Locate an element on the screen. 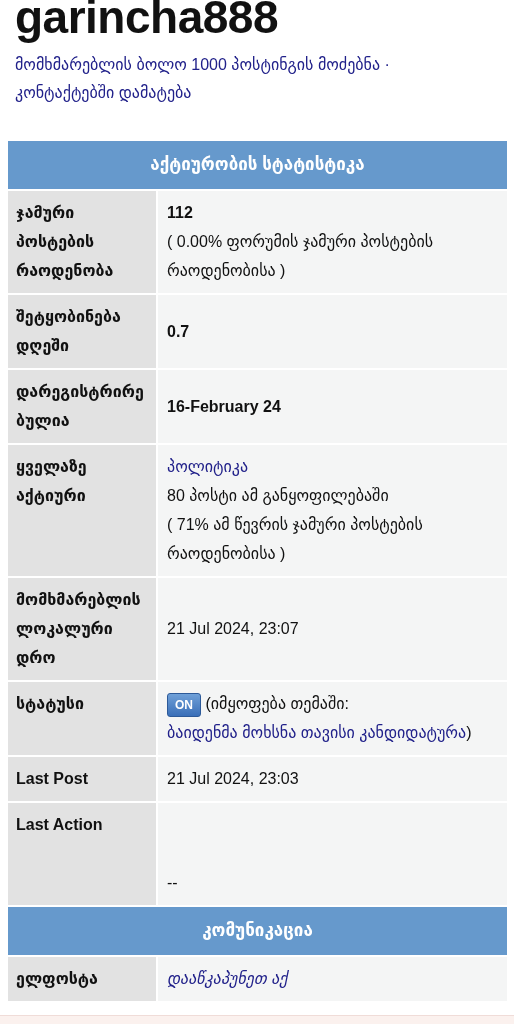 This screenshot has width=514, height=1024. row-label: მომხმარებლის ლოკალური დრო is located at coordinates (82, 629).